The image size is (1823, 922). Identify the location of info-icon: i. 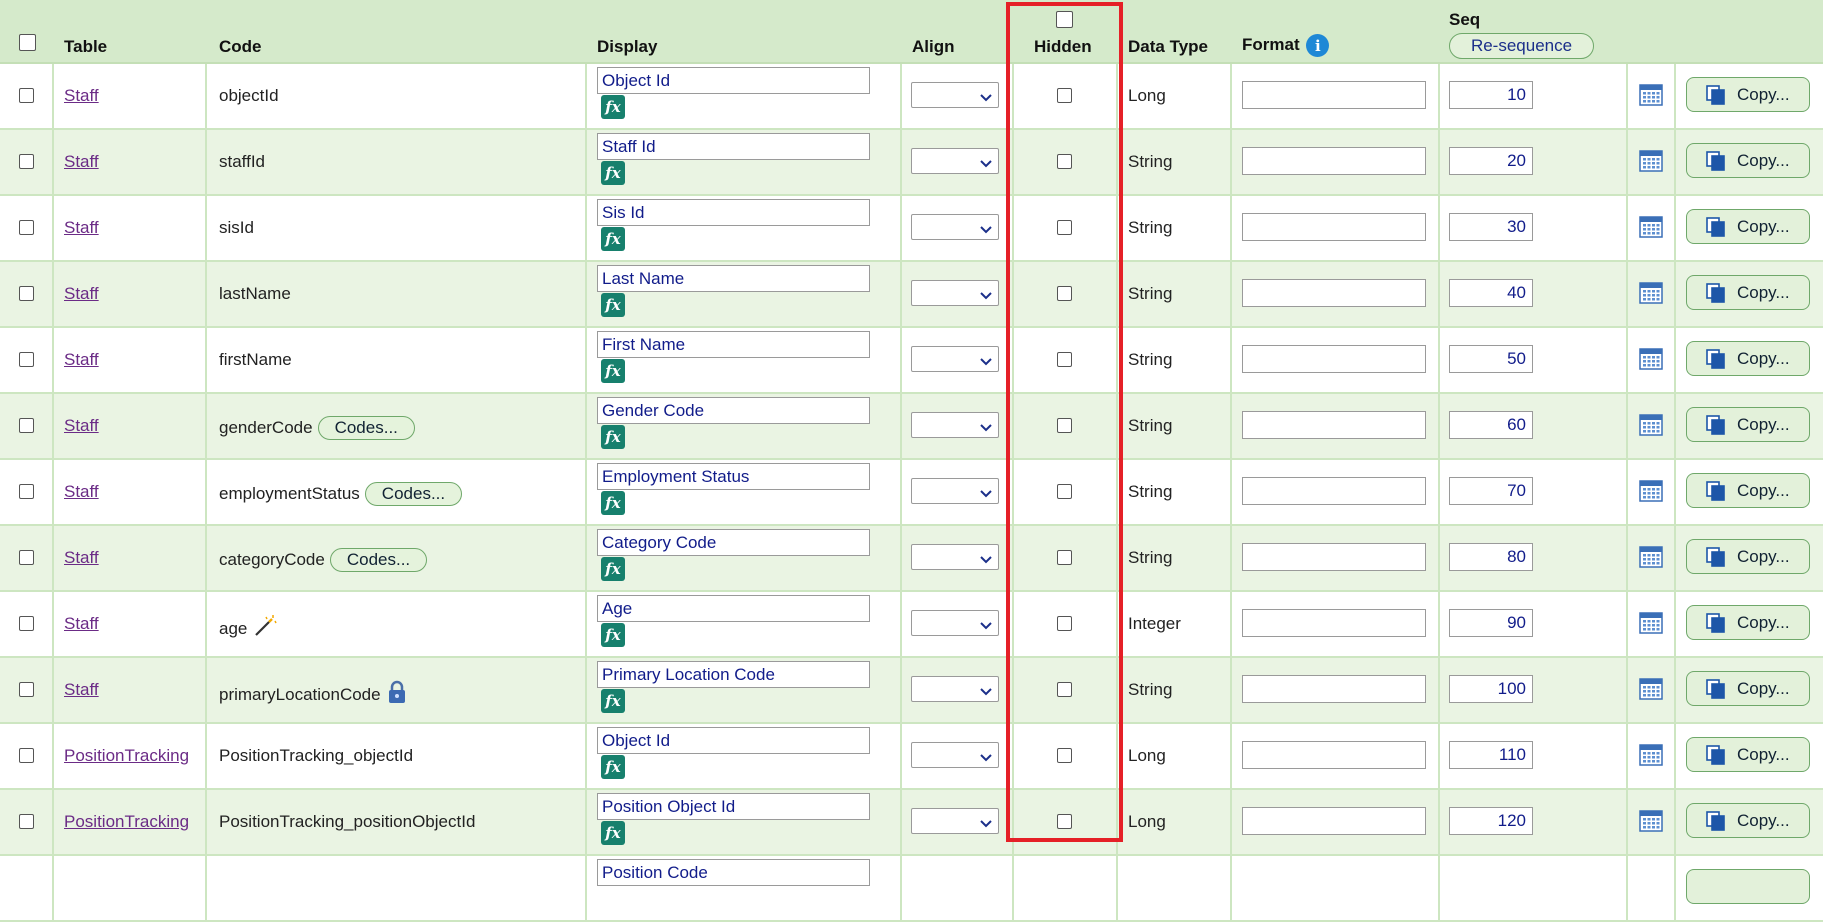
(1318, 45).